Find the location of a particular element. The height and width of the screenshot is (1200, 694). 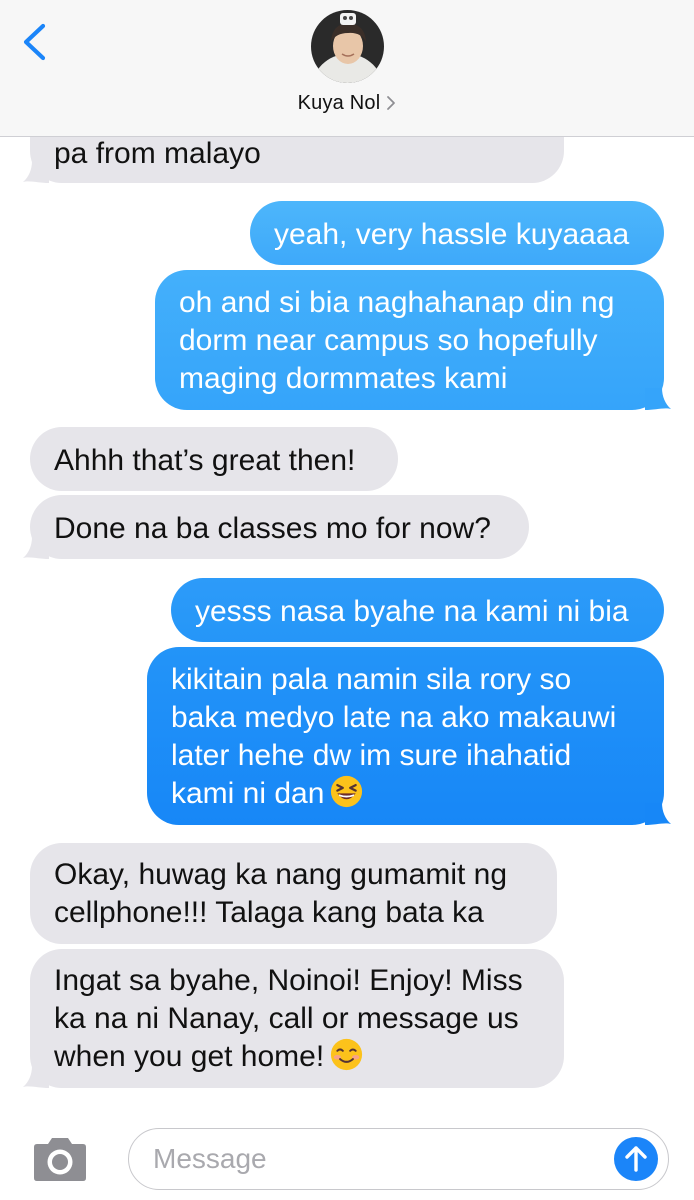

contact-photo is located at coordinates (347, 46).